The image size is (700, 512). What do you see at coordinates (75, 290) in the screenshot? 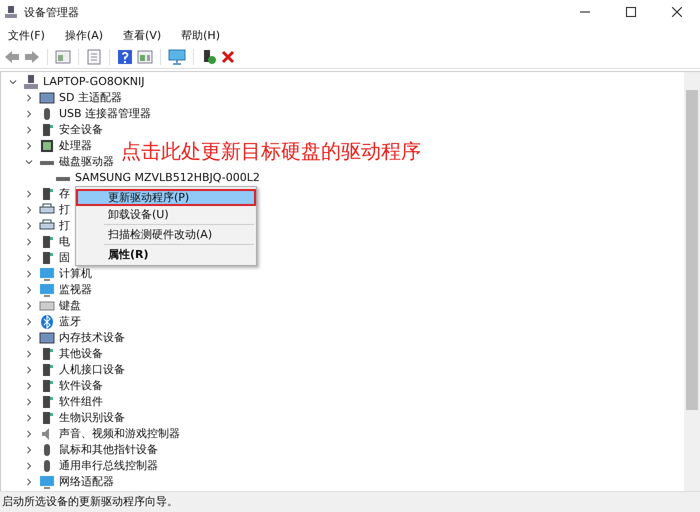
I see `tree-item: 监视器` at bounding box center [75, 290].